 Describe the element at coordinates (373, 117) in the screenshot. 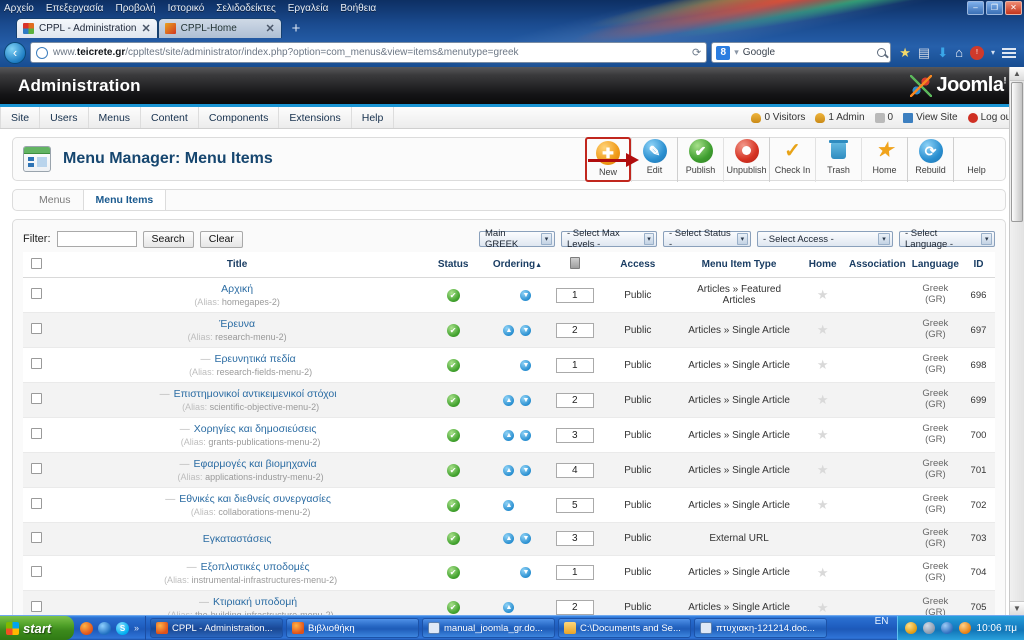

I see `admin-menu-help: Help` at that location.